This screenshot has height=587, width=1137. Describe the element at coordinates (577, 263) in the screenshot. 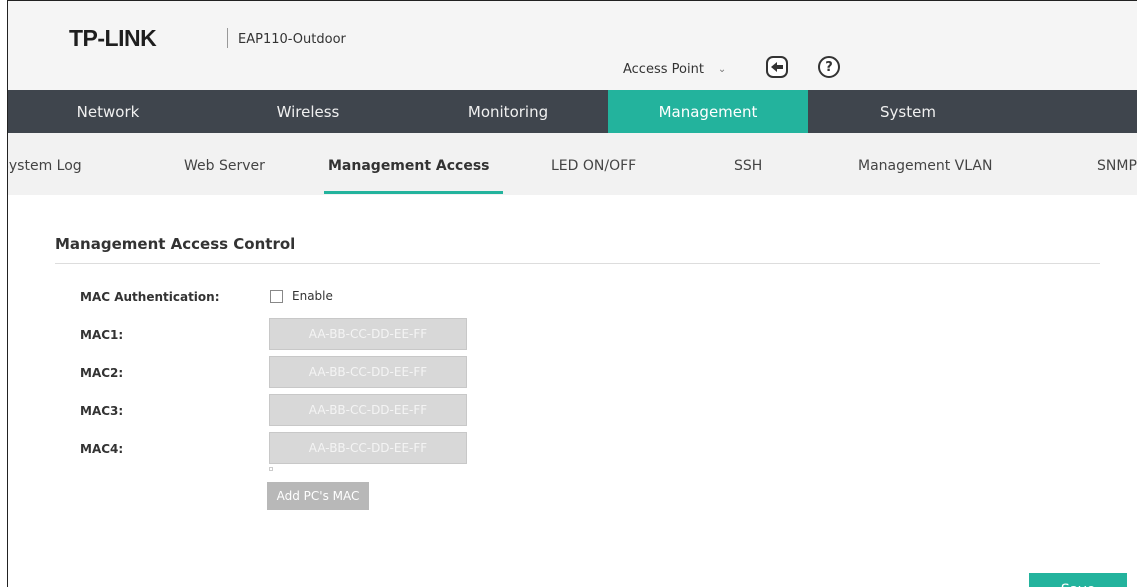

I see `section-divider` at that location.